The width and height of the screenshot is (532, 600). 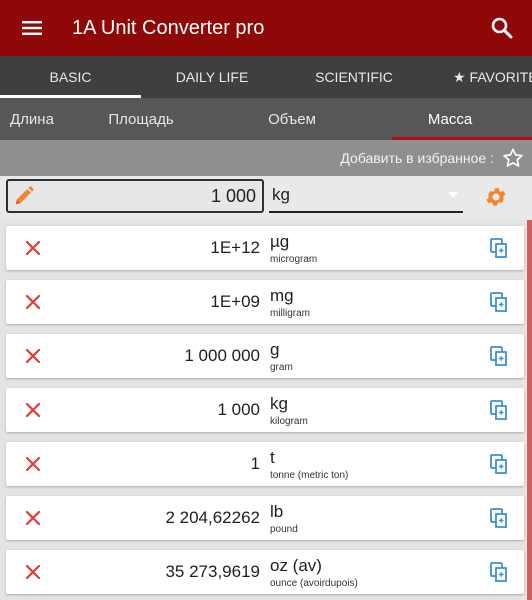 What do you see at coordinates (272, 457) in the screenshot?
I see `unit-symbol: t` at bounding box center [272, 457].